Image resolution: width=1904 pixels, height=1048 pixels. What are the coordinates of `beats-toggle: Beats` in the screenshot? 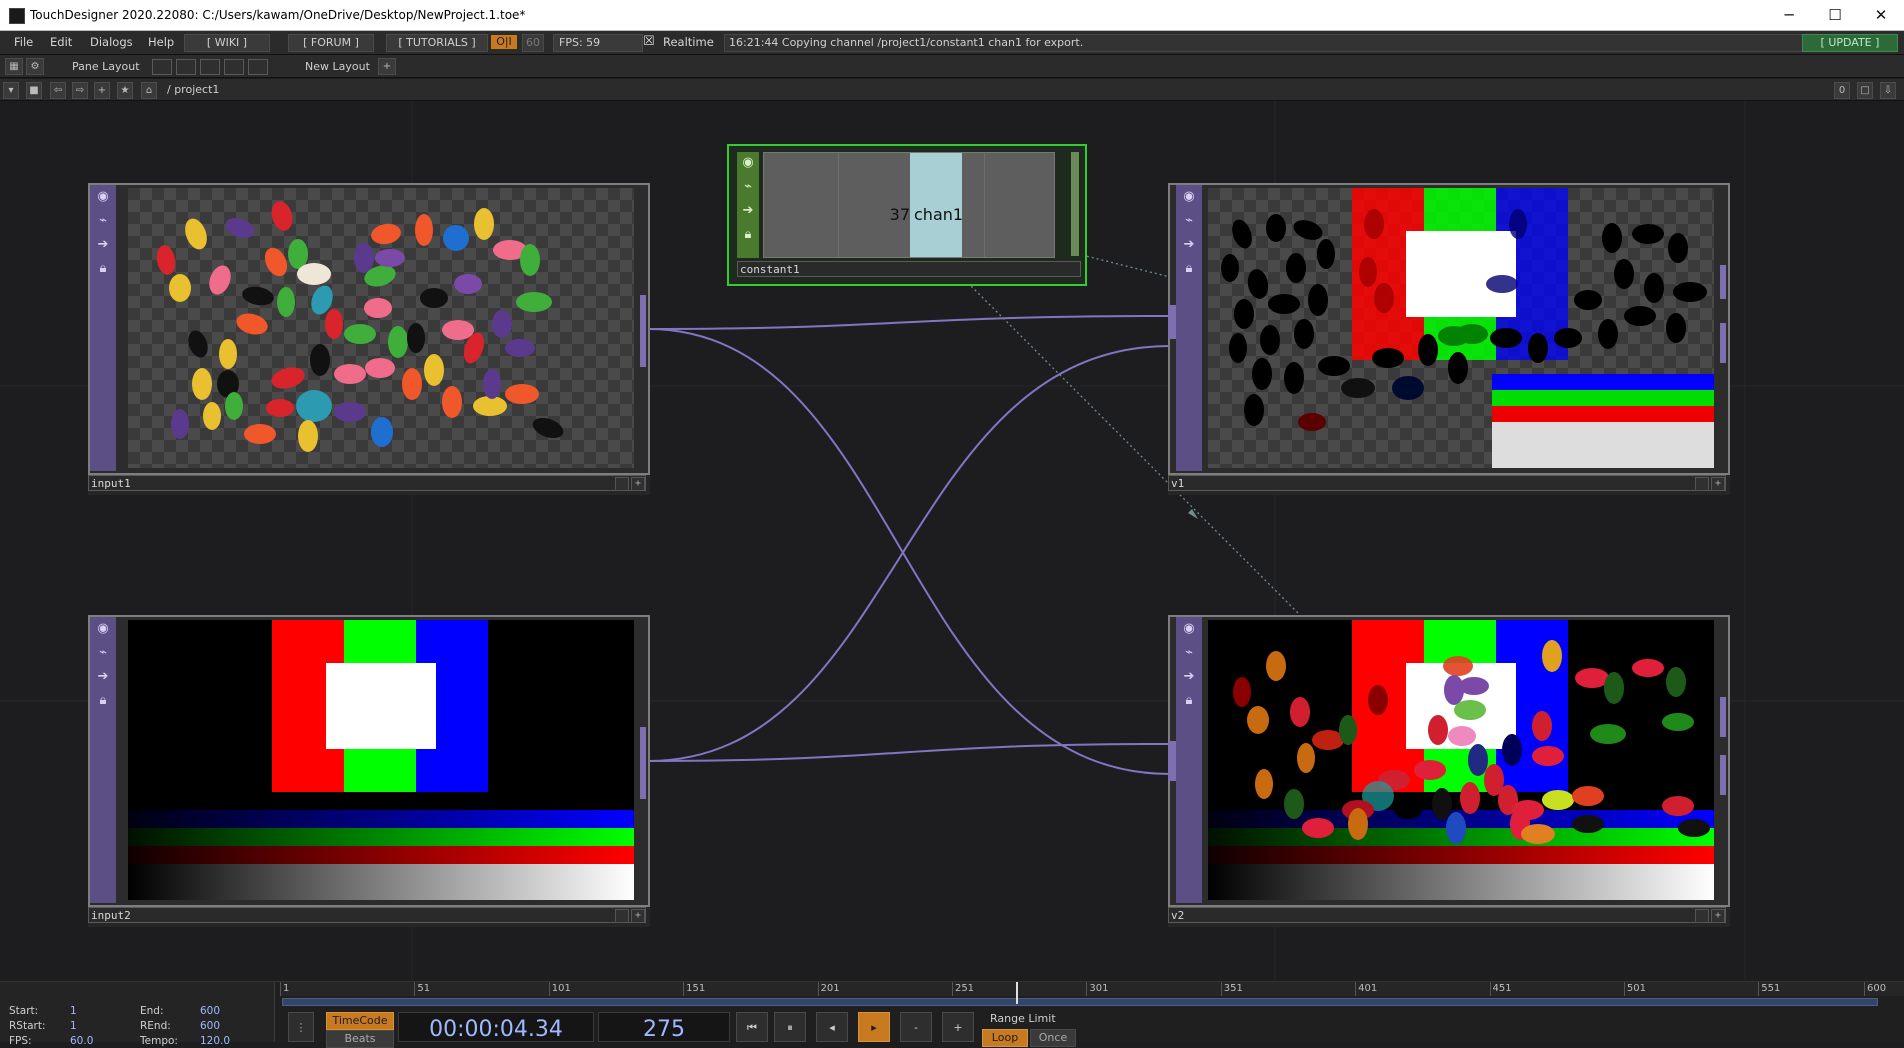 It's located at (360, 1039).